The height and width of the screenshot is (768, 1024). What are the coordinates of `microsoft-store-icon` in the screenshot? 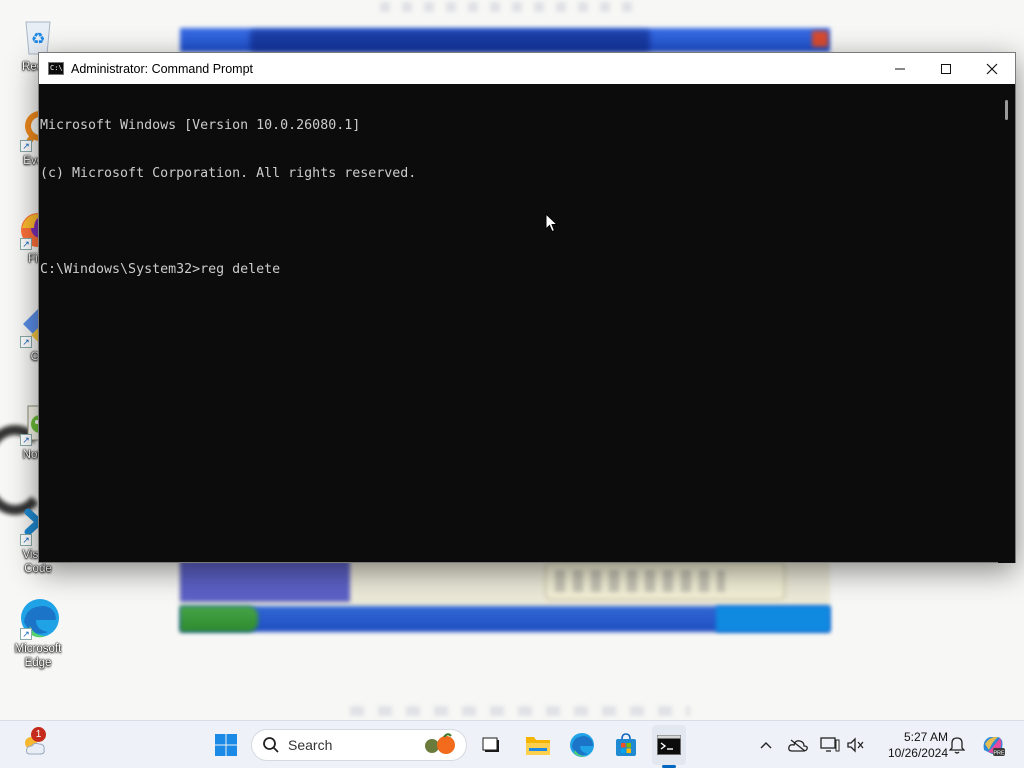 It's located at (626, 744).